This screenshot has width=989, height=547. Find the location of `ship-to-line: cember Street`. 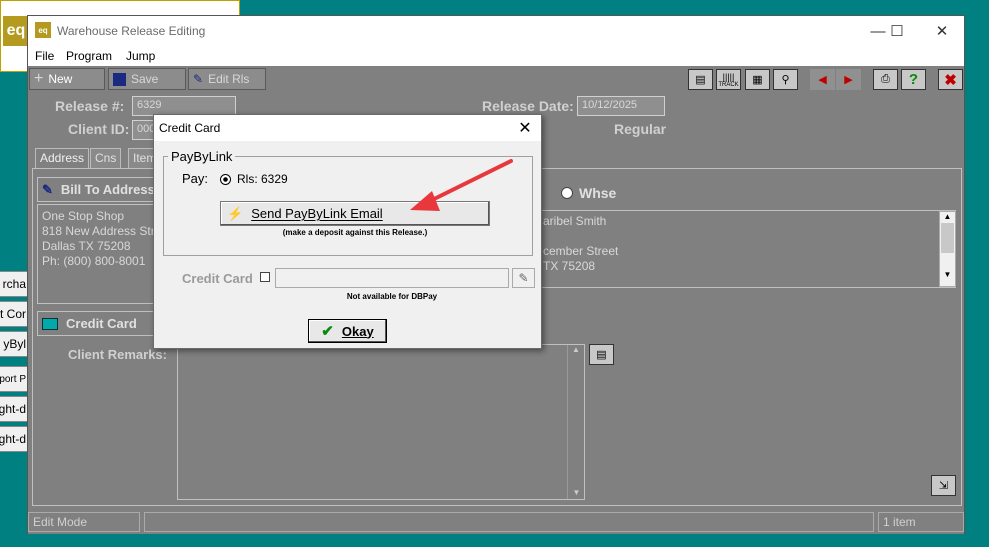

ship-to-line: cember Street is located at coordinates (581, 251).